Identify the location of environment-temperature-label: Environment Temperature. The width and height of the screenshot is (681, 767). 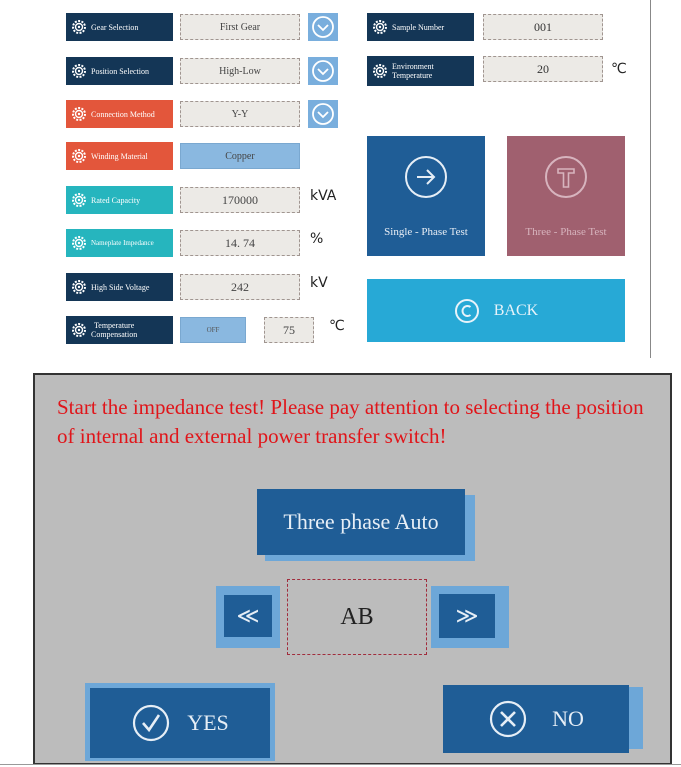
(420, 71).